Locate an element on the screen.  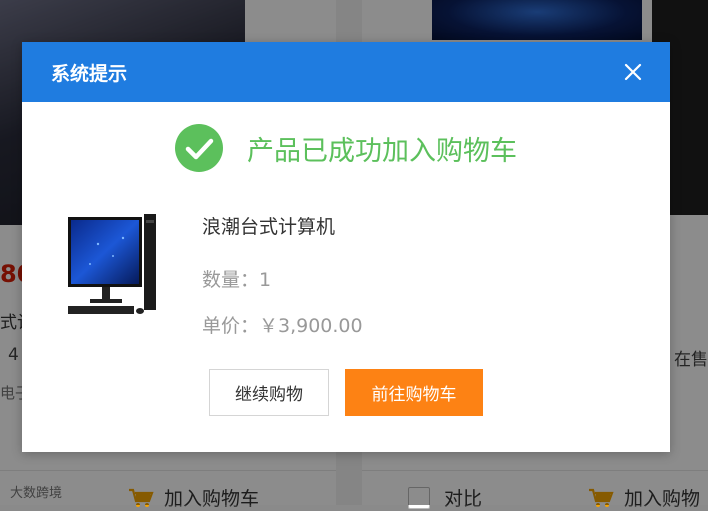
dialog-actions: 继续购物 前往购物车 is located at coordinates (346, 392).